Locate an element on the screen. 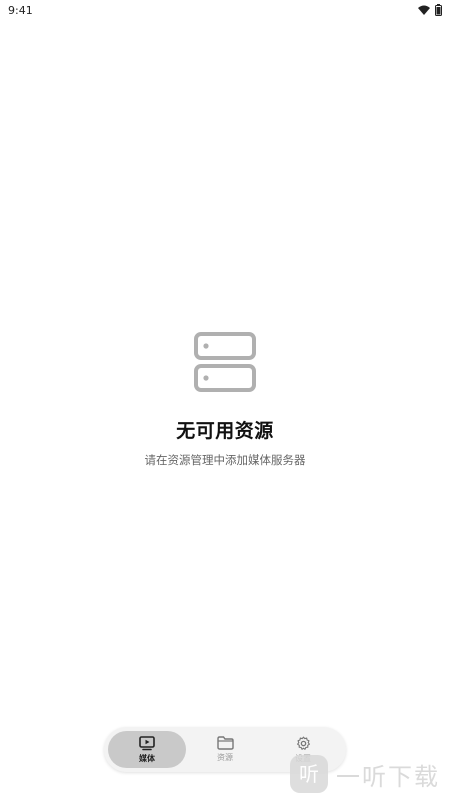  tab-media-label: 媒体 is located at coordinates (147, 758).